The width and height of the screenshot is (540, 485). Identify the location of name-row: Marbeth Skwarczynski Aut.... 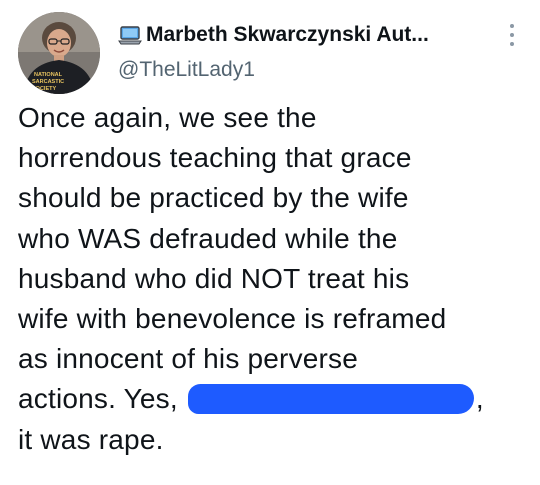
(308, 35).